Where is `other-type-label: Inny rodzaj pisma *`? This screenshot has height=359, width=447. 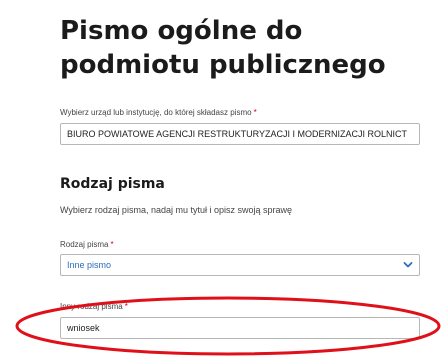 other-type-label: Inny rodzaj pisma * is located at coordinates (94, 306).